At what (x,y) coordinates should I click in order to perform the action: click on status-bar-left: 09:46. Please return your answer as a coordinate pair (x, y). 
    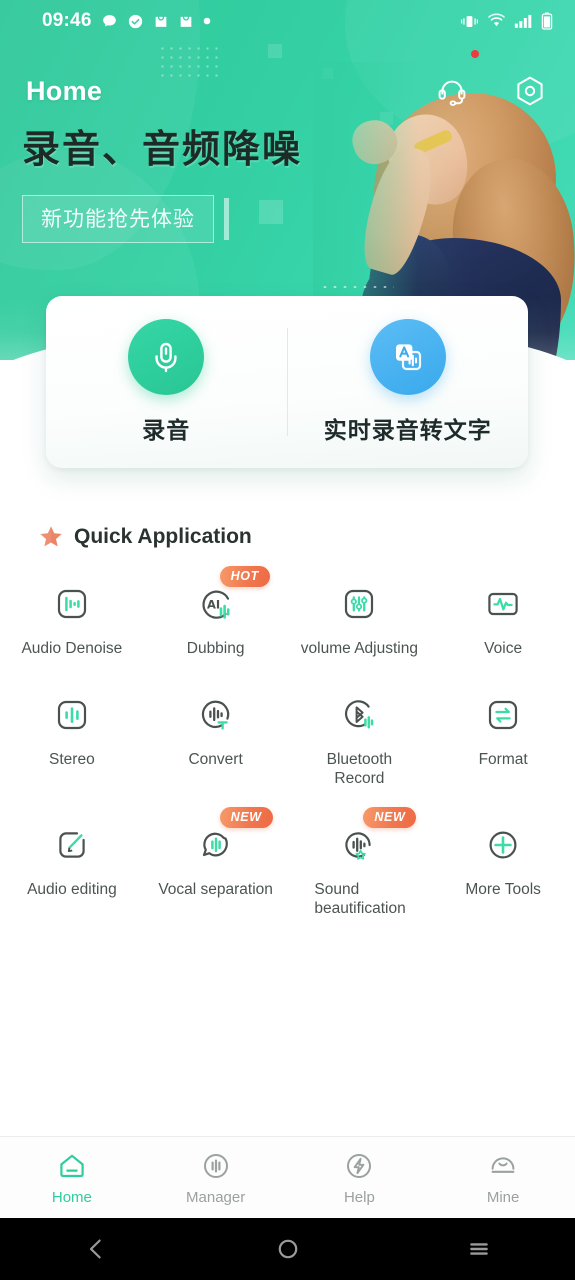
    Looking at the image, I should click on (105, 21).